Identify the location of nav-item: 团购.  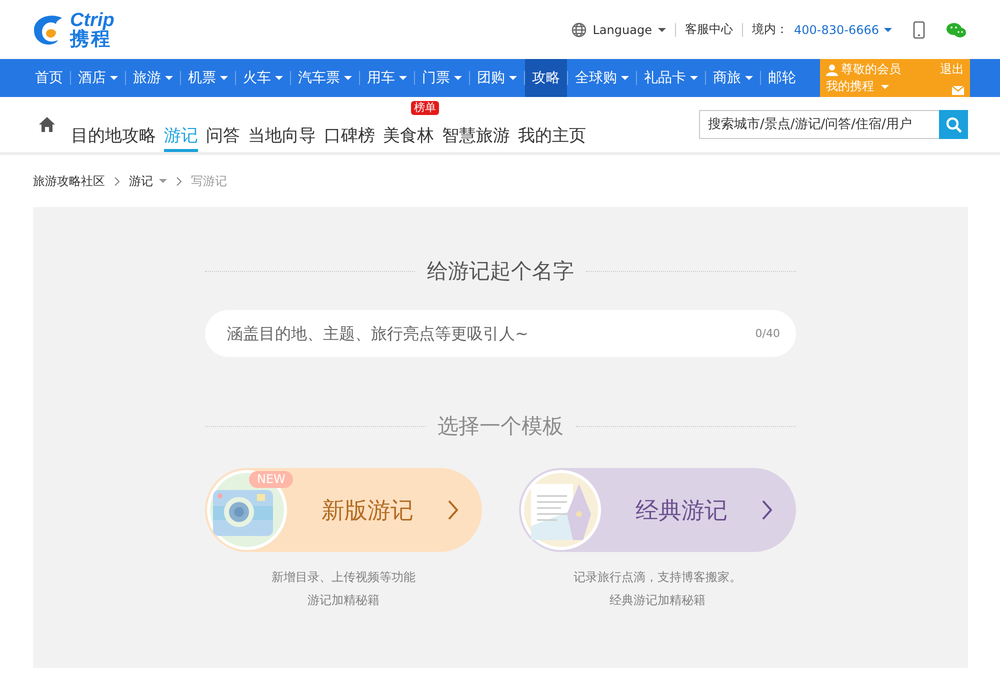
(497, 78).